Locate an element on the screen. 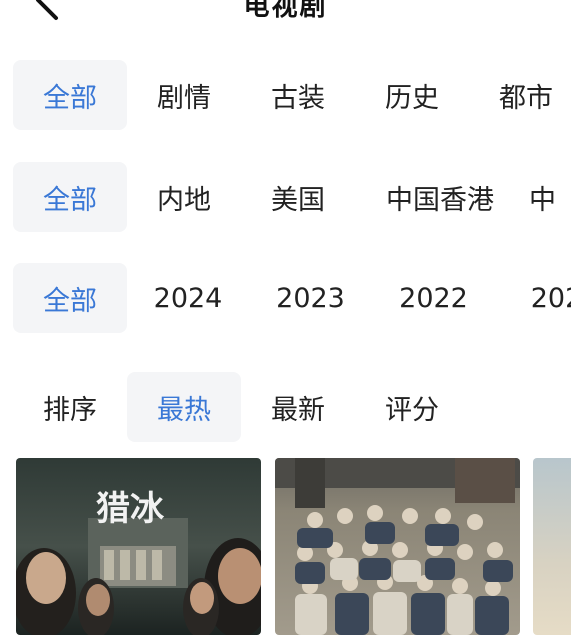 The width and height of the screenshot is (571, 635). year-filter-row: 全部 2024 2023 2022 202 is located at coordinates (285, 298).